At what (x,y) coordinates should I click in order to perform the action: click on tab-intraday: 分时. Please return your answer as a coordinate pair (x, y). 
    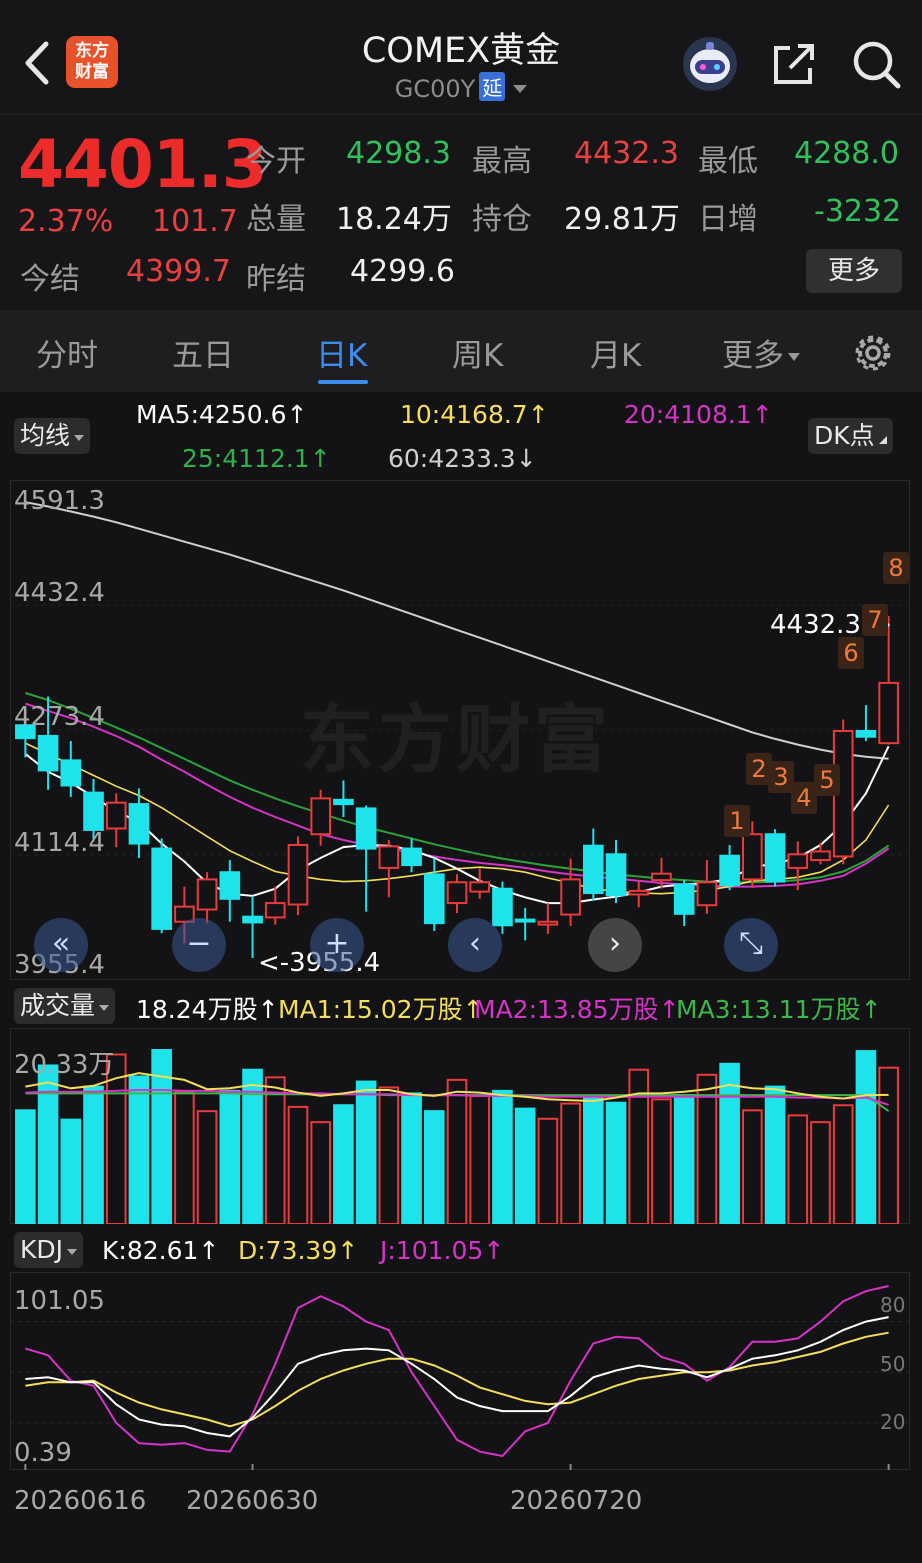
    Looking at the image, I should click on (67, 352).